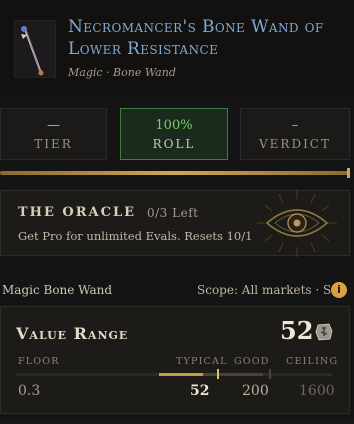 This screenshot has width=354, height=424. Describe the element at coordinates (297, 330) in the screenshot. I see `value-range-value: 52` at that location.